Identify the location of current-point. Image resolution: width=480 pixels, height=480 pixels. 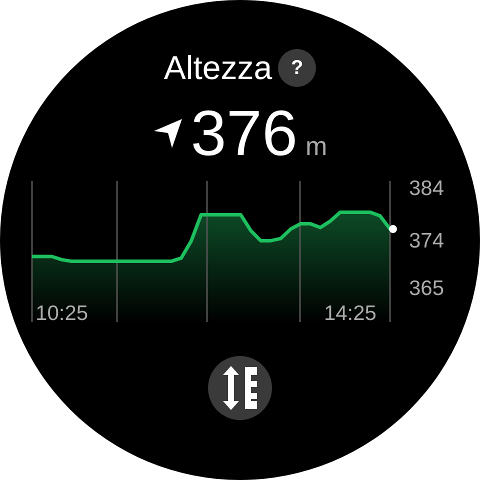
(393, 229).